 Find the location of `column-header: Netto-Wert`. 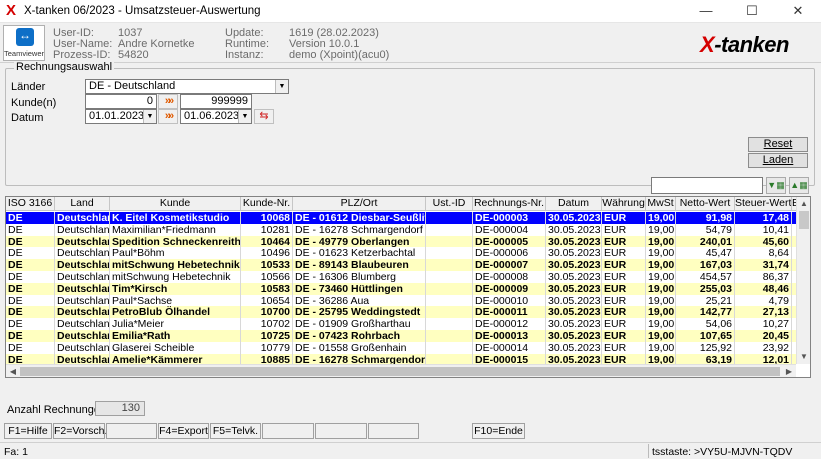

column-header: Netto-Wert is located at coordinates (705, 204).